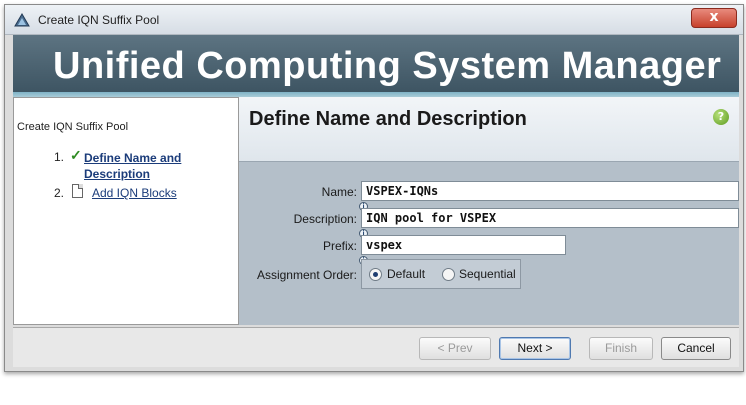 This screenshot has width=746, height=405. Describe the element at coordinates (376, 347) in the screenshot. I see `wizard-footer: < Prev Next > Finish Cancel` at that location.